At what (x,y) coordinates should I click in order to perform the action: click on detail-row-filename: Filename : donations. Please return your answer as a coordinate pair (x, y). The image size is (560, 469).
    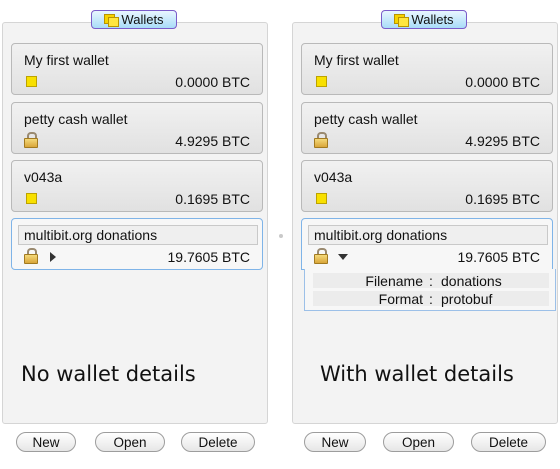
    Looking at the image, I should click on (431, 281).